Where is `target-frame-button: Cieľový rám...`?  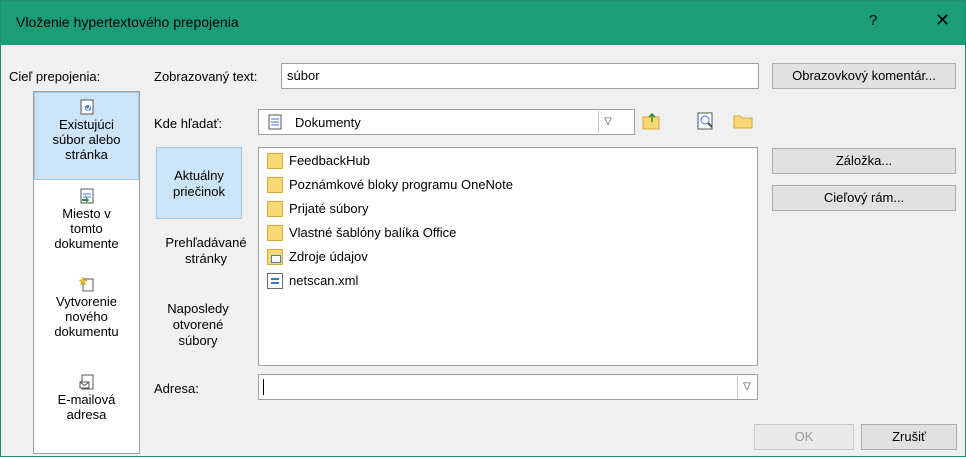
target-frame-button: Cieľový rám... is located at coordinates (864, 198).